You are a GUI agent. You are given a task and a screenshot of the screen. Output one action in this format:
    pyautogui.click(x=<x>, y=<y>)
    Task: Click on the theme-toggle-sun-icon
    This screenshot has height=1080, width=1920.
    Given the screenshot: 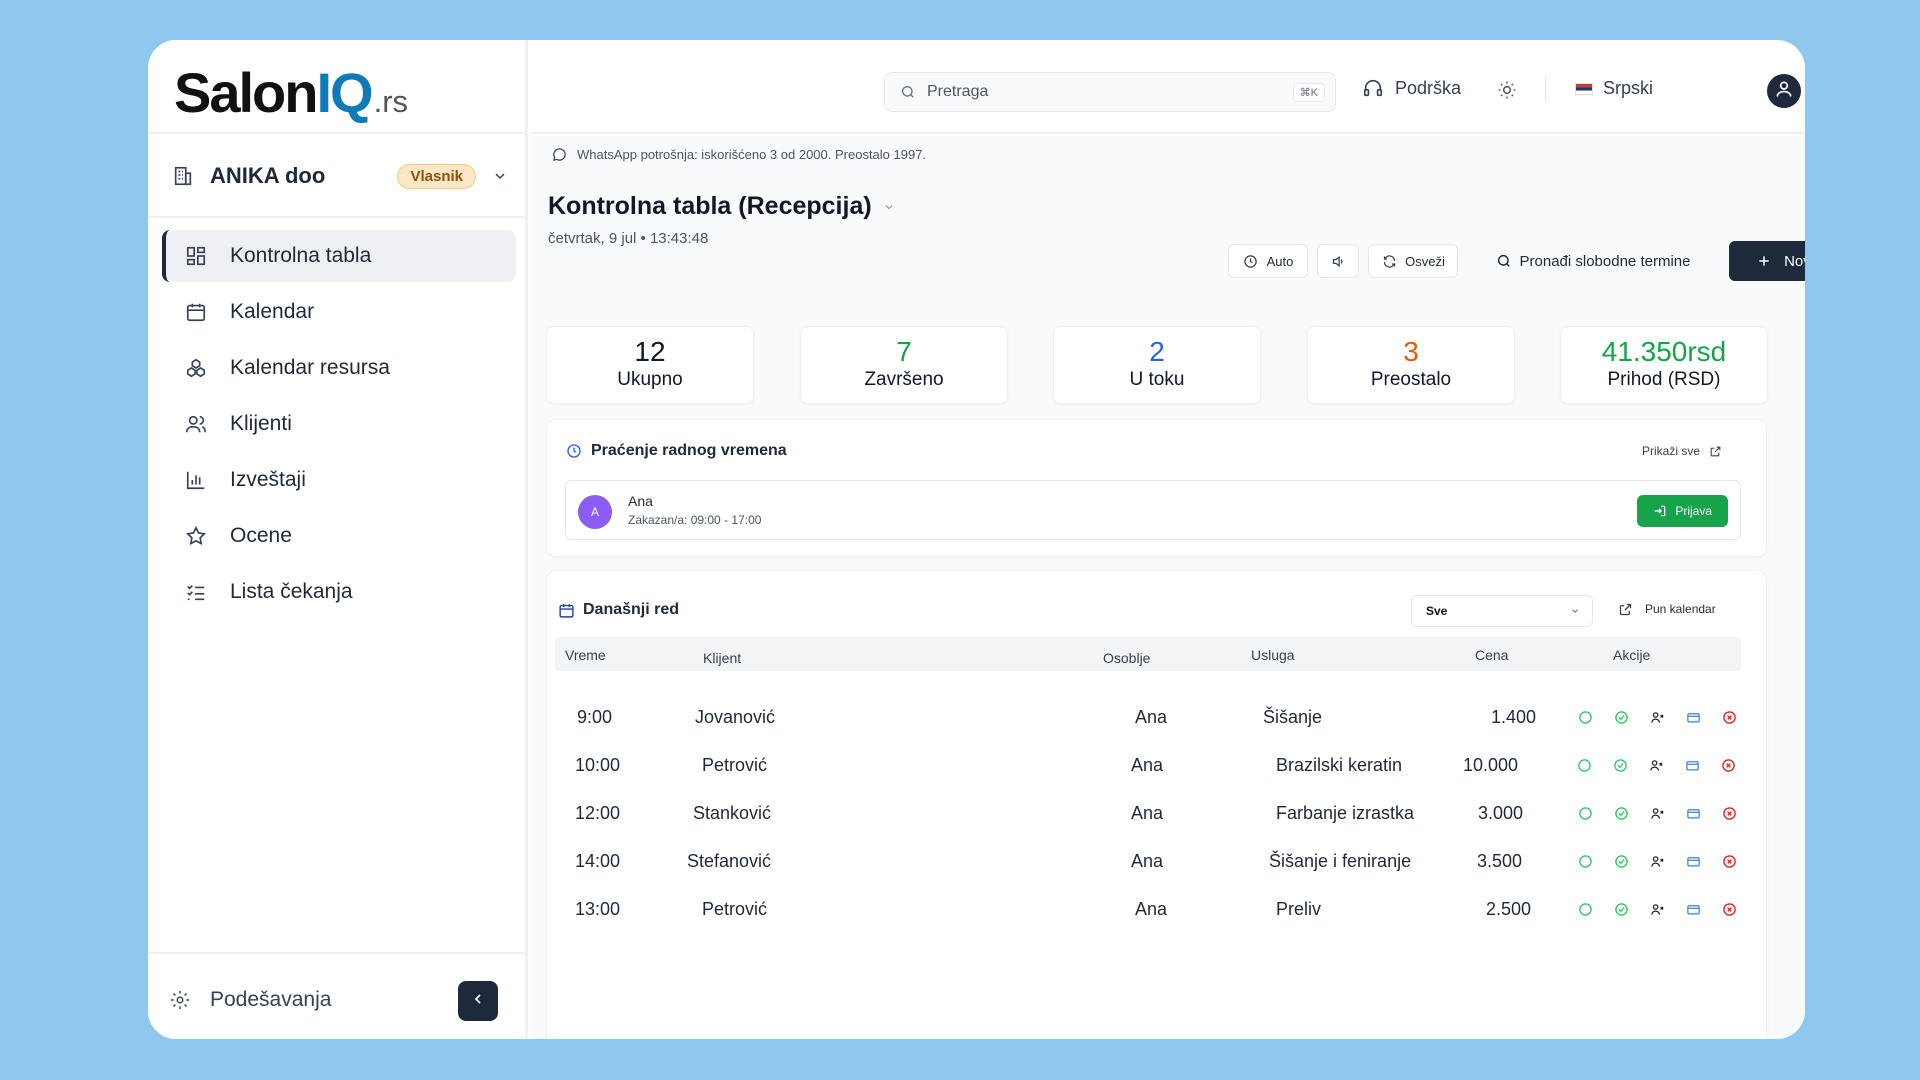 What is the action you would take?
    pyautogui.click(x=1507, y=90)
    